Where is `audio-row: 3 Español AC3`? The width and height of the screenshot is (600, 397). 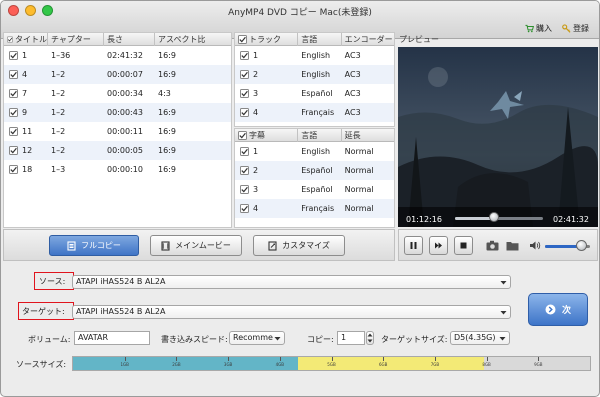 audio-row: 3 Español AC3 is located at coordinates (314, 93).